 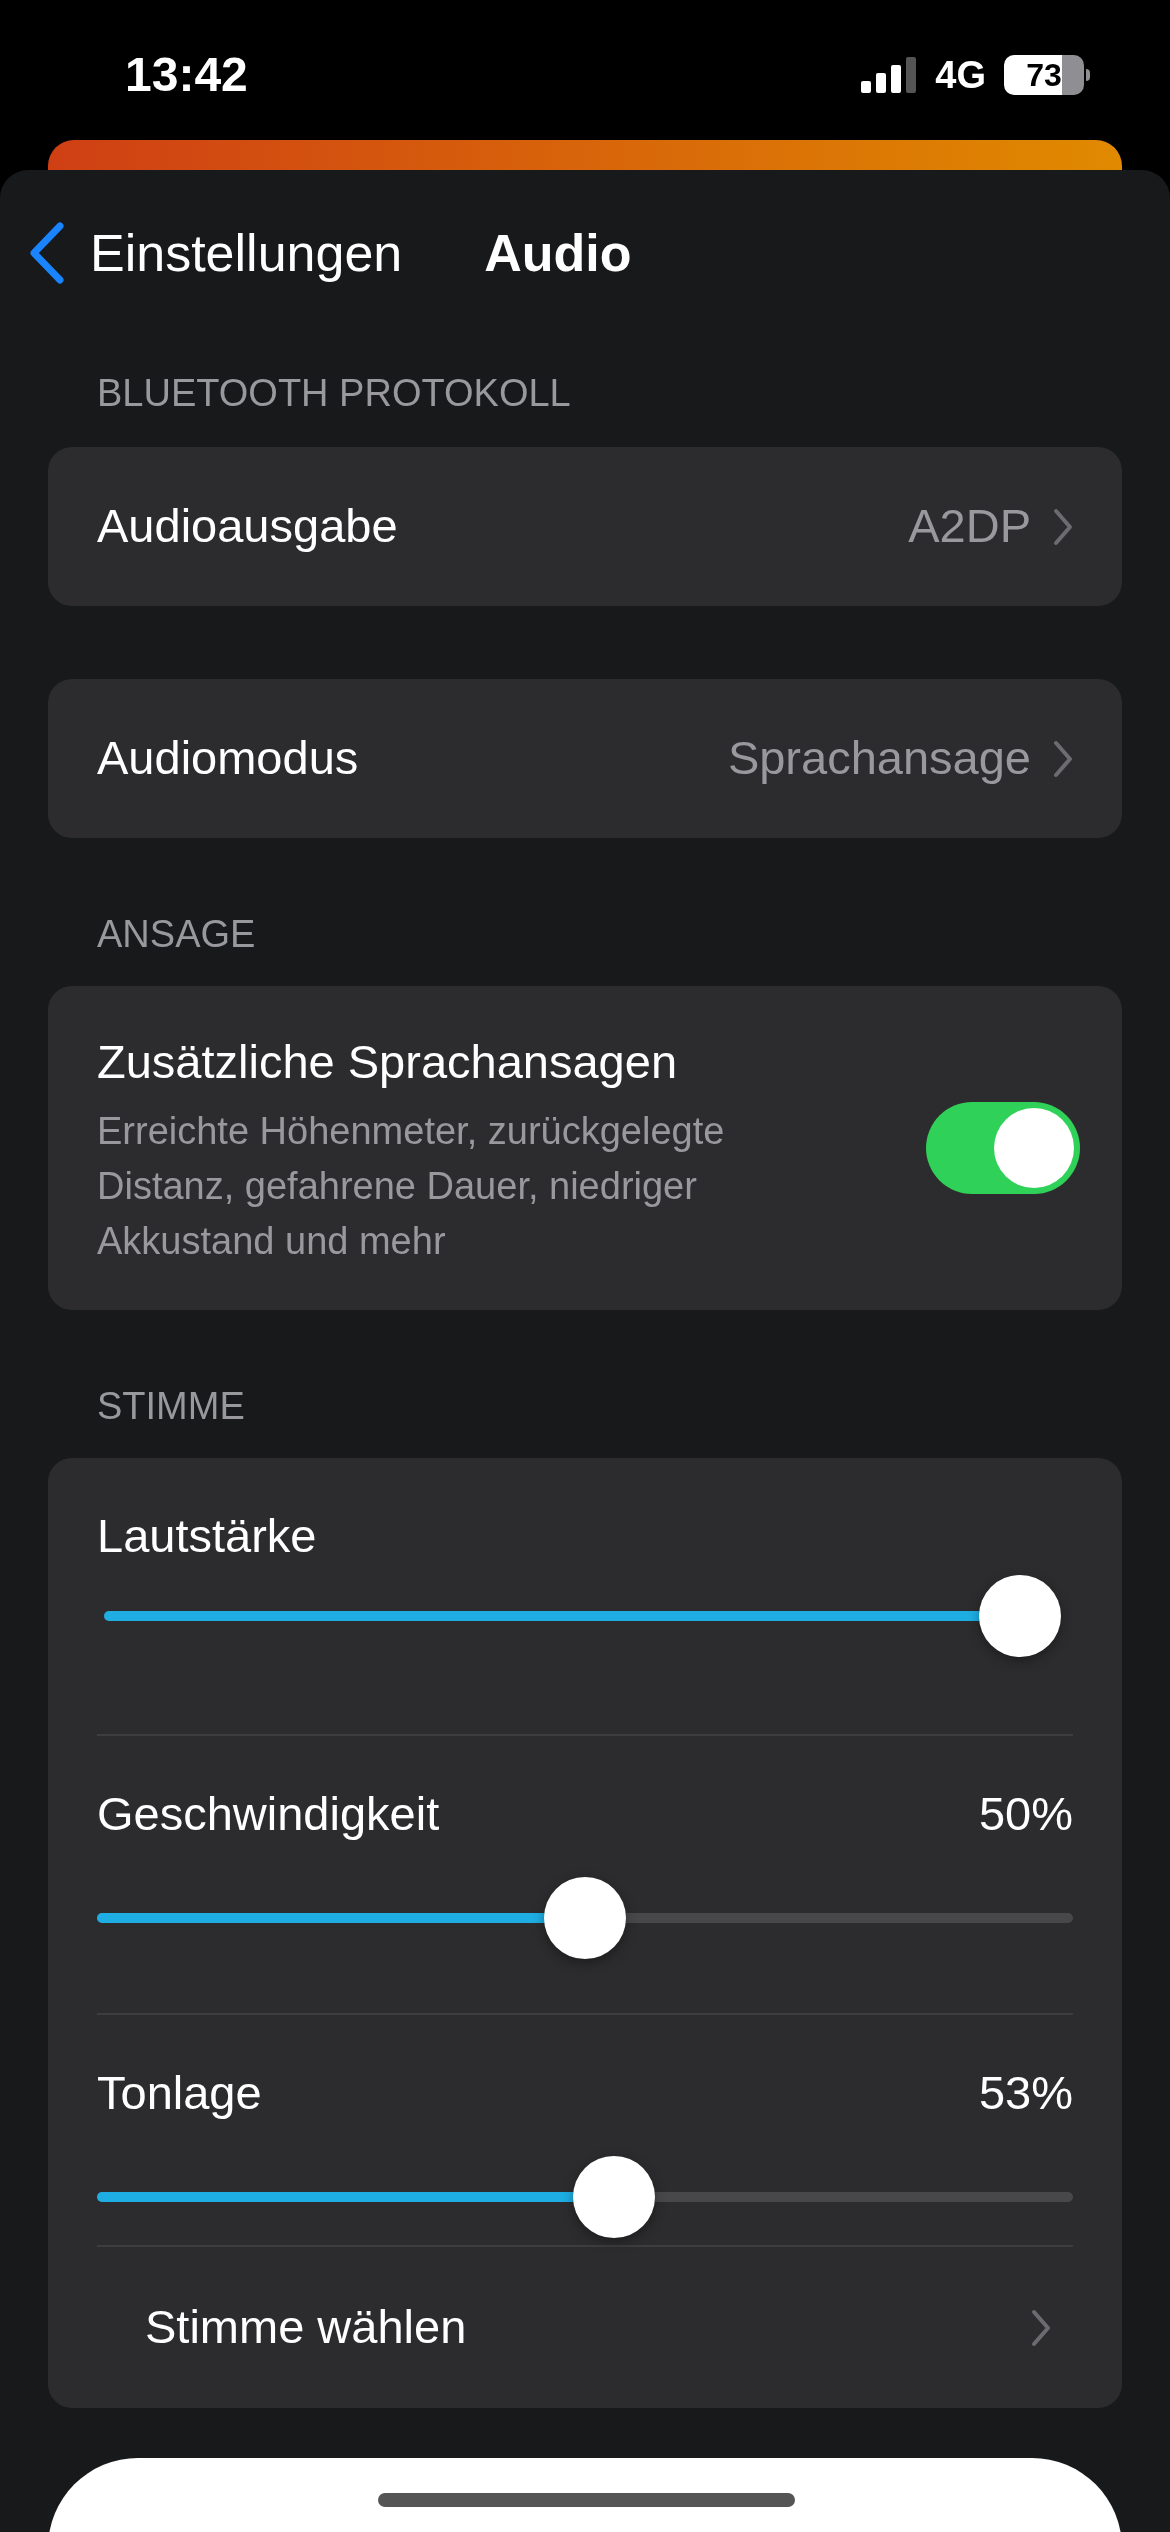 I want to click on section-header: BLUETOOTH PROTOKOLL, so click(x=334, y=393).